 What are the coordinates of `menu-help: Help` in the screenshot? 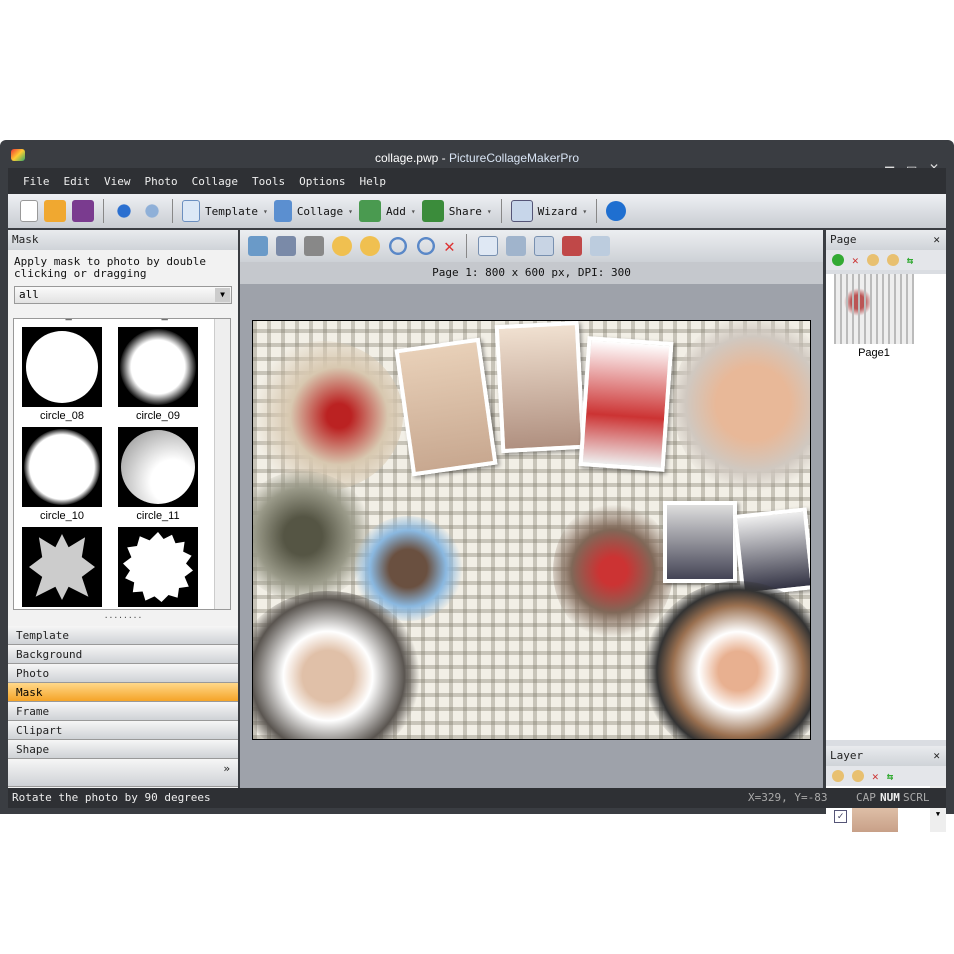 It's located at (372, 181).